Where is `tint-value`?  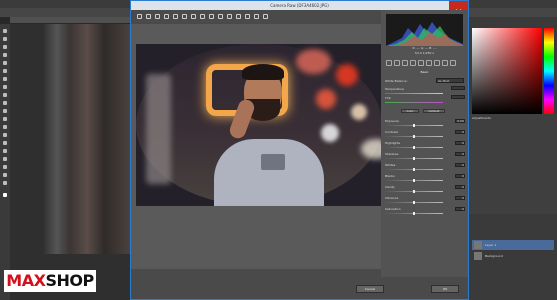 tint-value is located at coordinates (458, 97).